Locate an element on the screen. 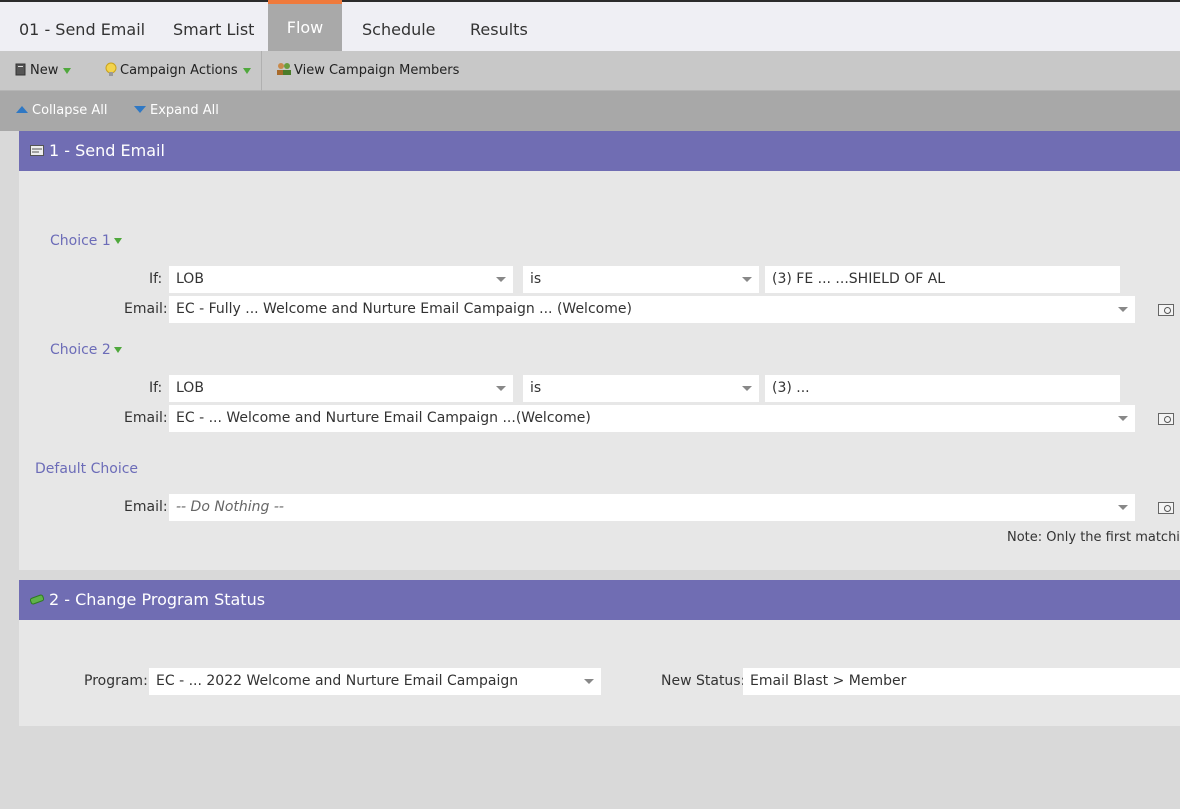 Image resolution: width=1180 pixels, height=809 pixels. choice-1-toggle: Choice 1 is located at coordinates (86, 241).